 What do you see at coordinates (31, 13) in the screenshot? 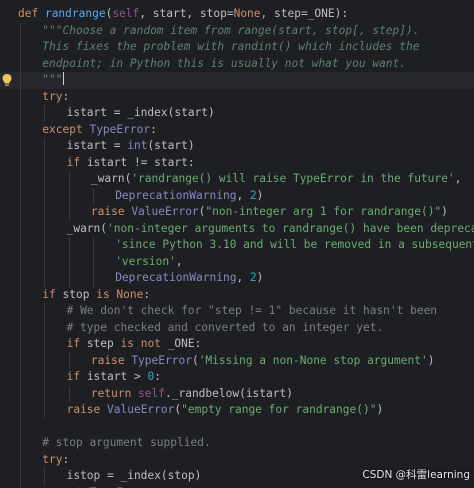
I see `code-token: def` at bounding box center [31, 13].